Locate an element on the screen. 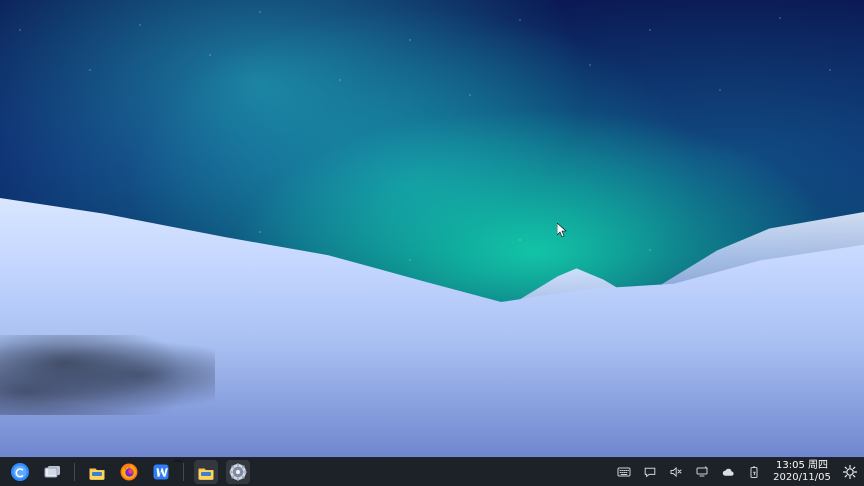  firefox-icon is located at coordinates (129, 472).